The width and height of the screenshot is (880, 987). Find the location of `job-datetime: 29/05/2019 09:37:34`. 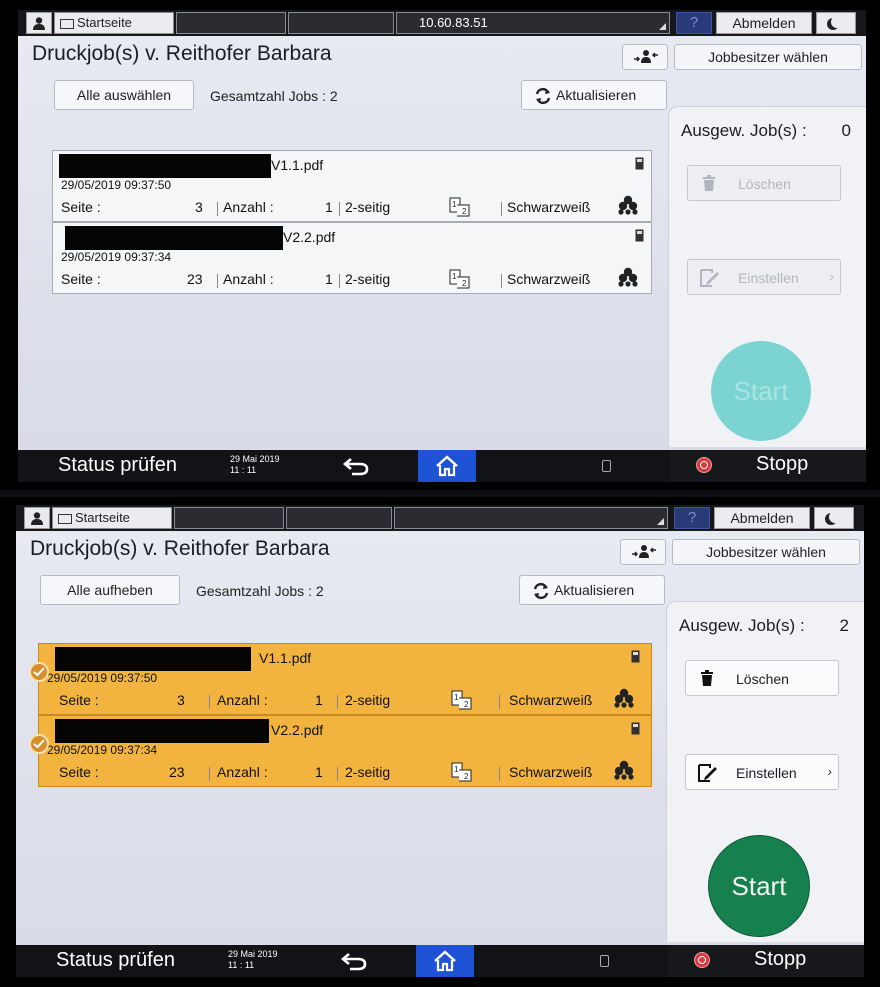

job-datetime: 29/05/2019 09:37:34 is located at coordinates (102, 750).